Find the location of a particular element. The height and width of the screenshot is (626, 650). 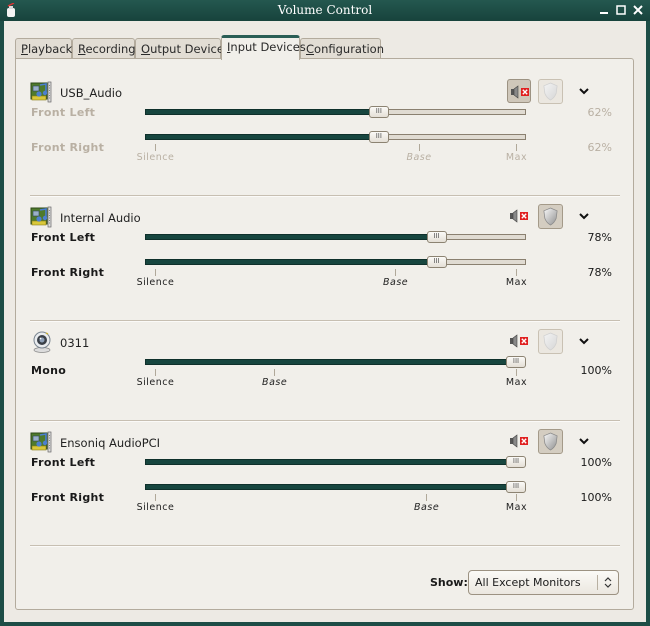

tab-recording: Recording is located at coordinates (104, 48).